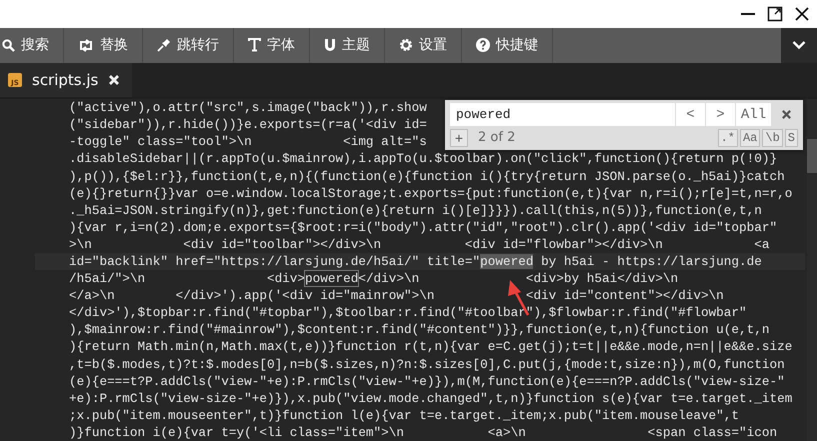  What do you see at coordinates (408, 313) in the screenshot?
I see `code-line: </div>'),$topbar:r.find("#topbar"),$toolbar:r.find("#toolbar"),$flowbar:r.find("#flowbar"` at bounding box center [408, 313].